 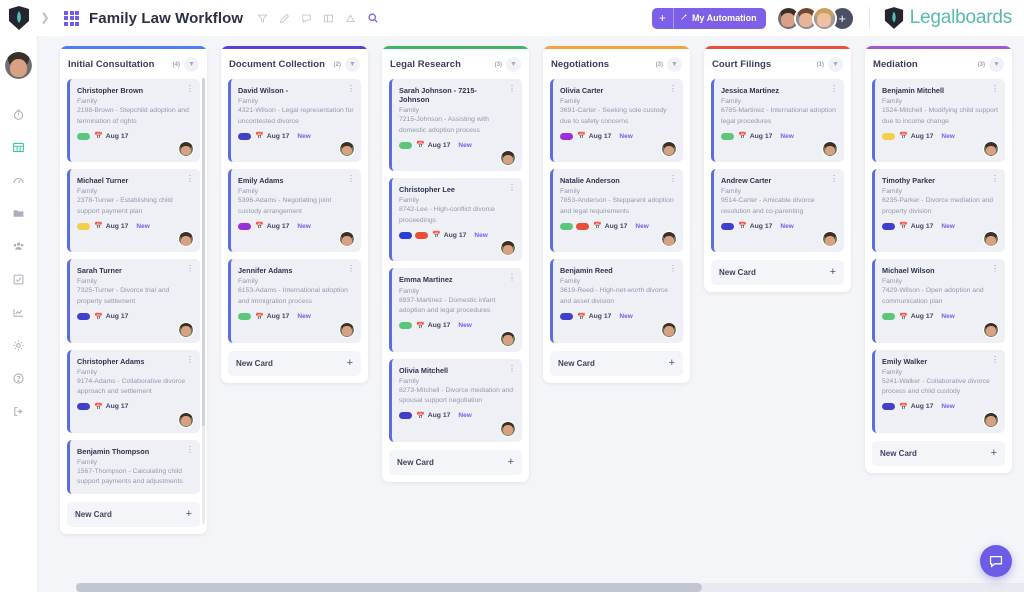 What do you see at coordinates (663, 18) in the screenshot?
I see `automation-add-icon: +` at bounding box center [663, 18].